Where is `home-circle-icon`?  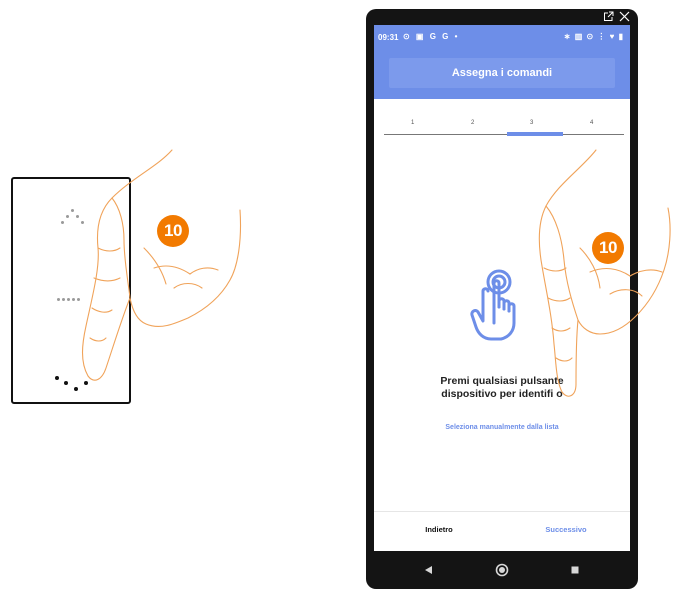
home-circle-icon is located at coordinates (502, 570).